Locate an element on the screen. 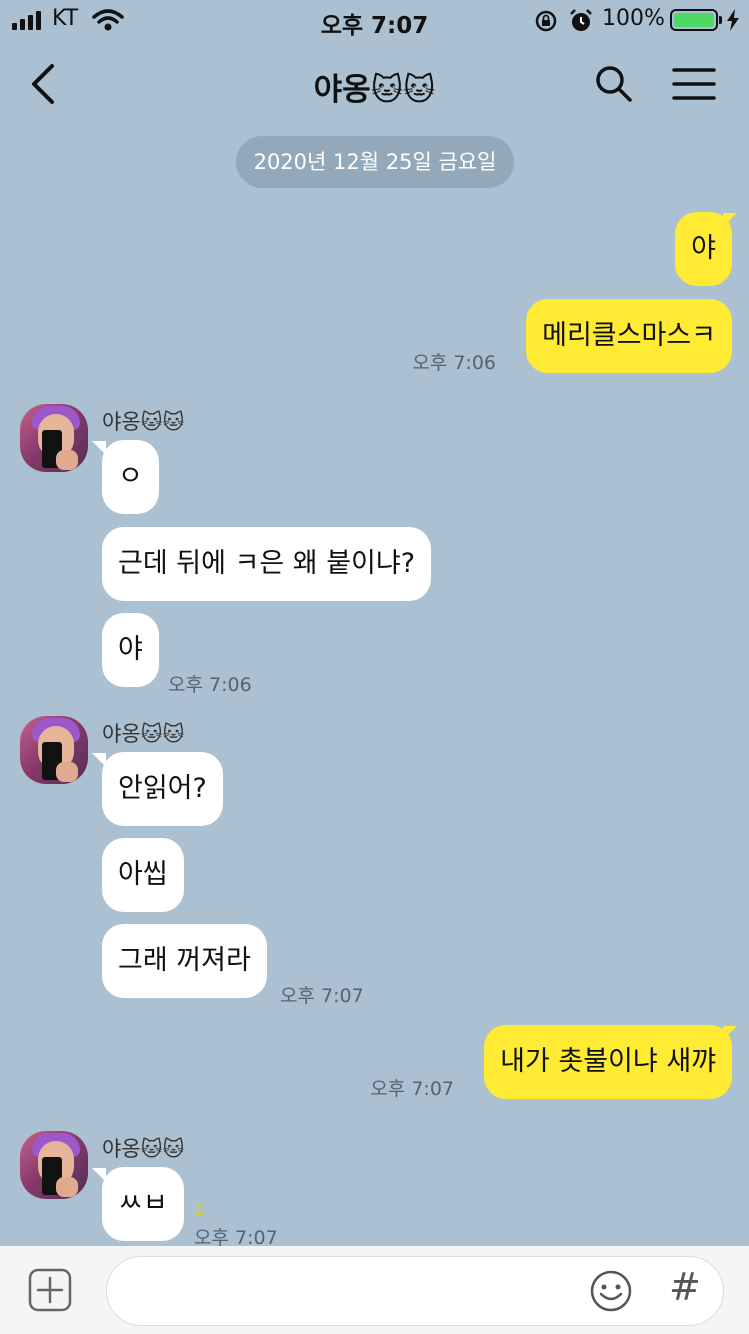 The width and height of the screenshot is (749, 1334). other-message-bubble: 그래 꺼져라 is located at coordinates (184, 961).